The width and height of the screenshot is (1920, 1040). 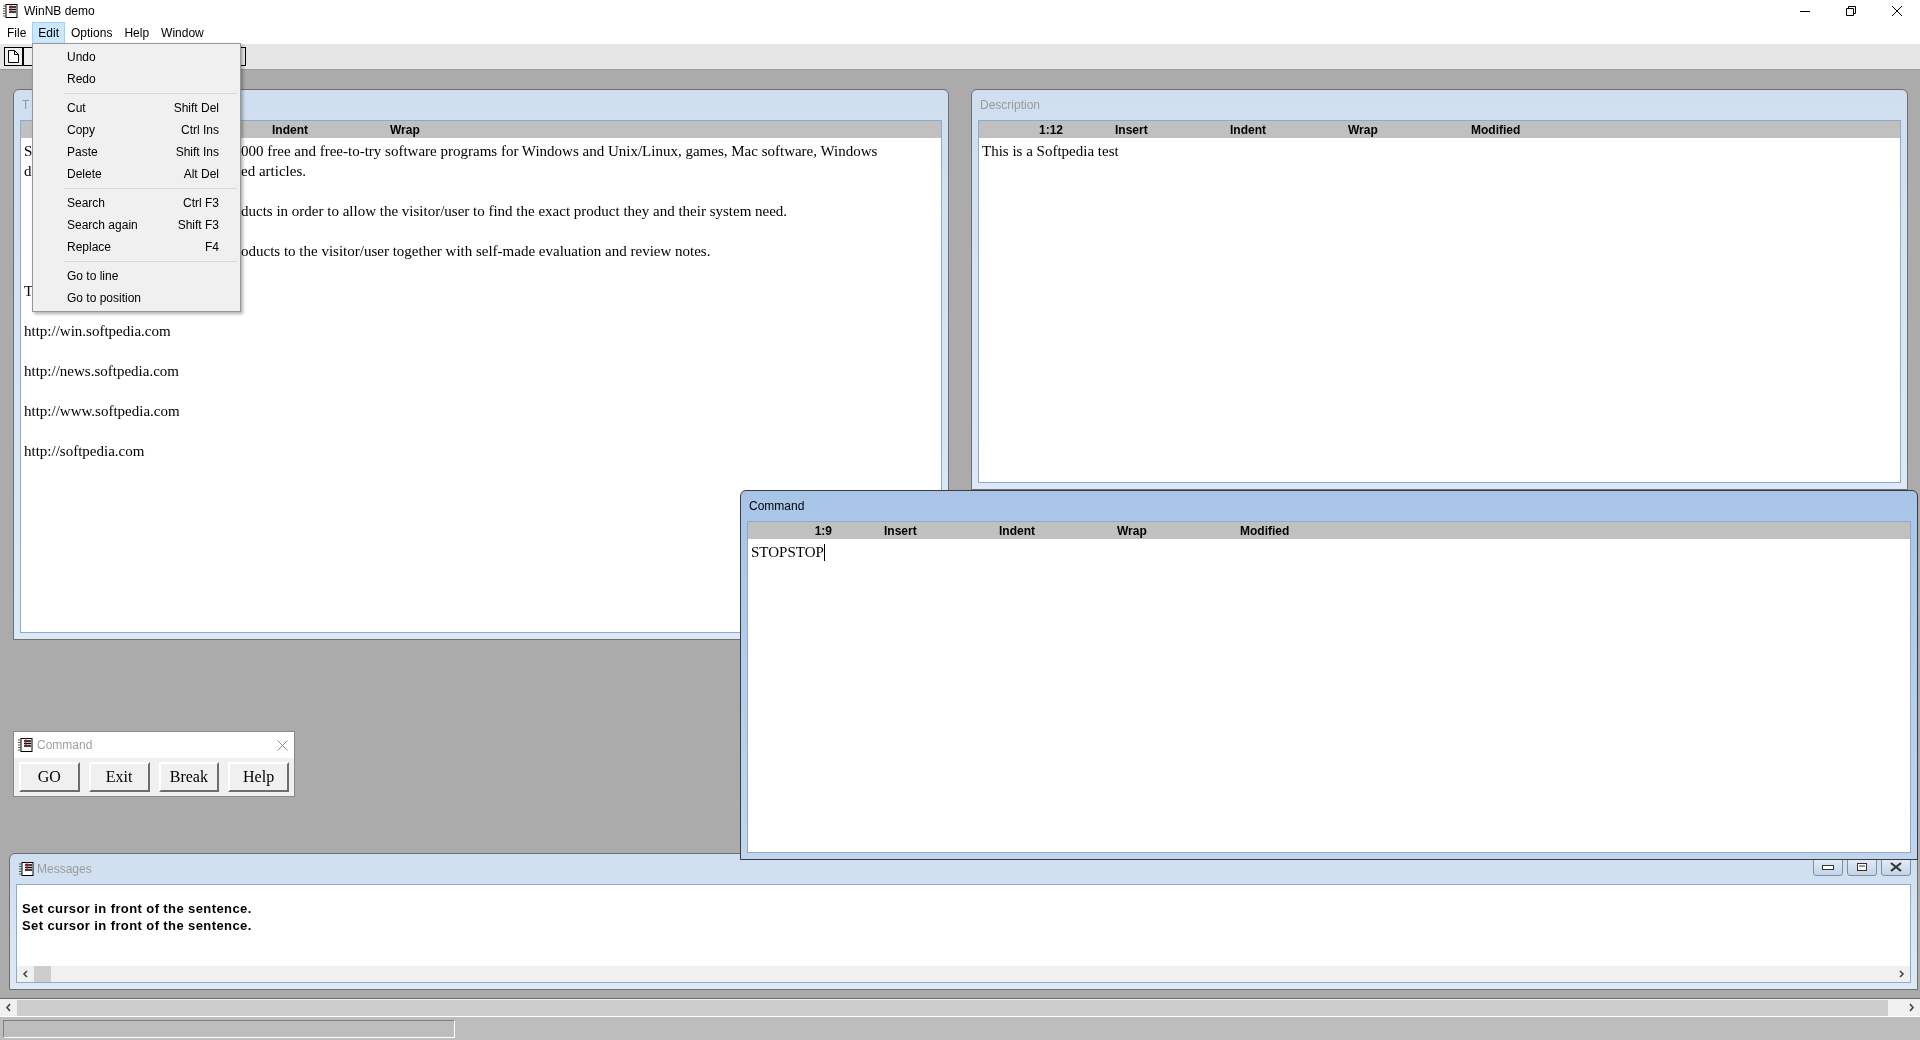 I want to click on menu-item: Copy Ctrl Ins, so click(x=136, y=130).